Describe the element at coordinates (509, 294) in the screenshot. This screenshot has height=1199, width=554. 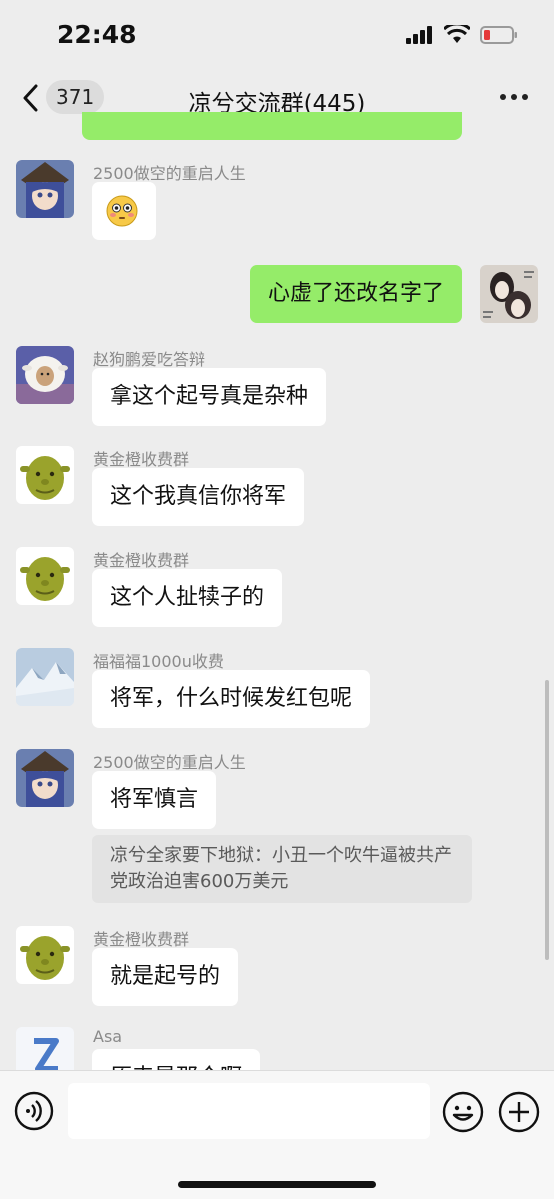
I see `manga-couple-avatar` at that location.